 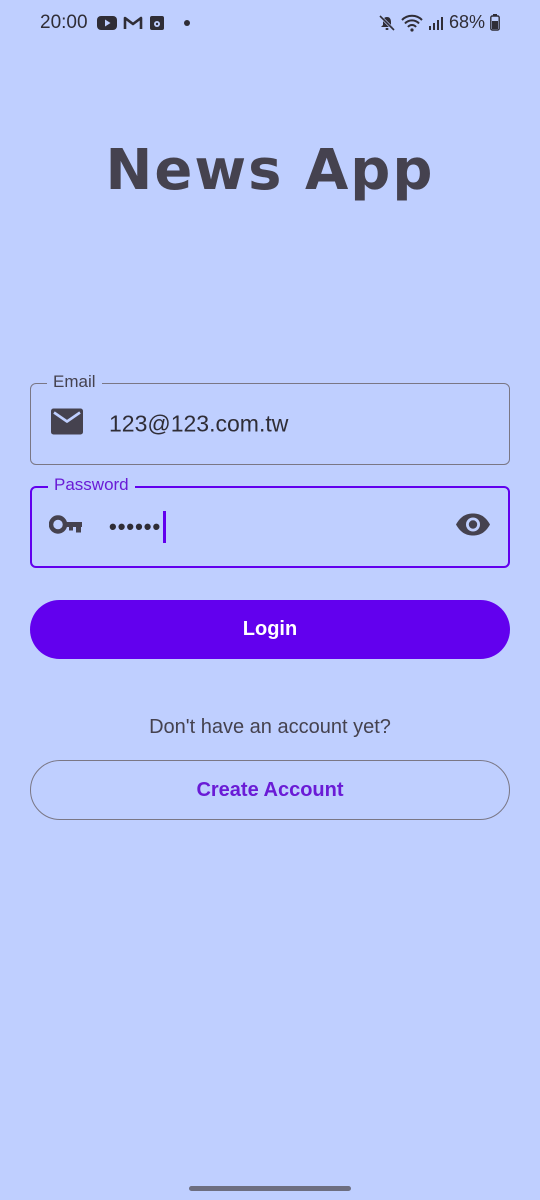 I want to click on login-button: Login, so click(x=270, y=629).